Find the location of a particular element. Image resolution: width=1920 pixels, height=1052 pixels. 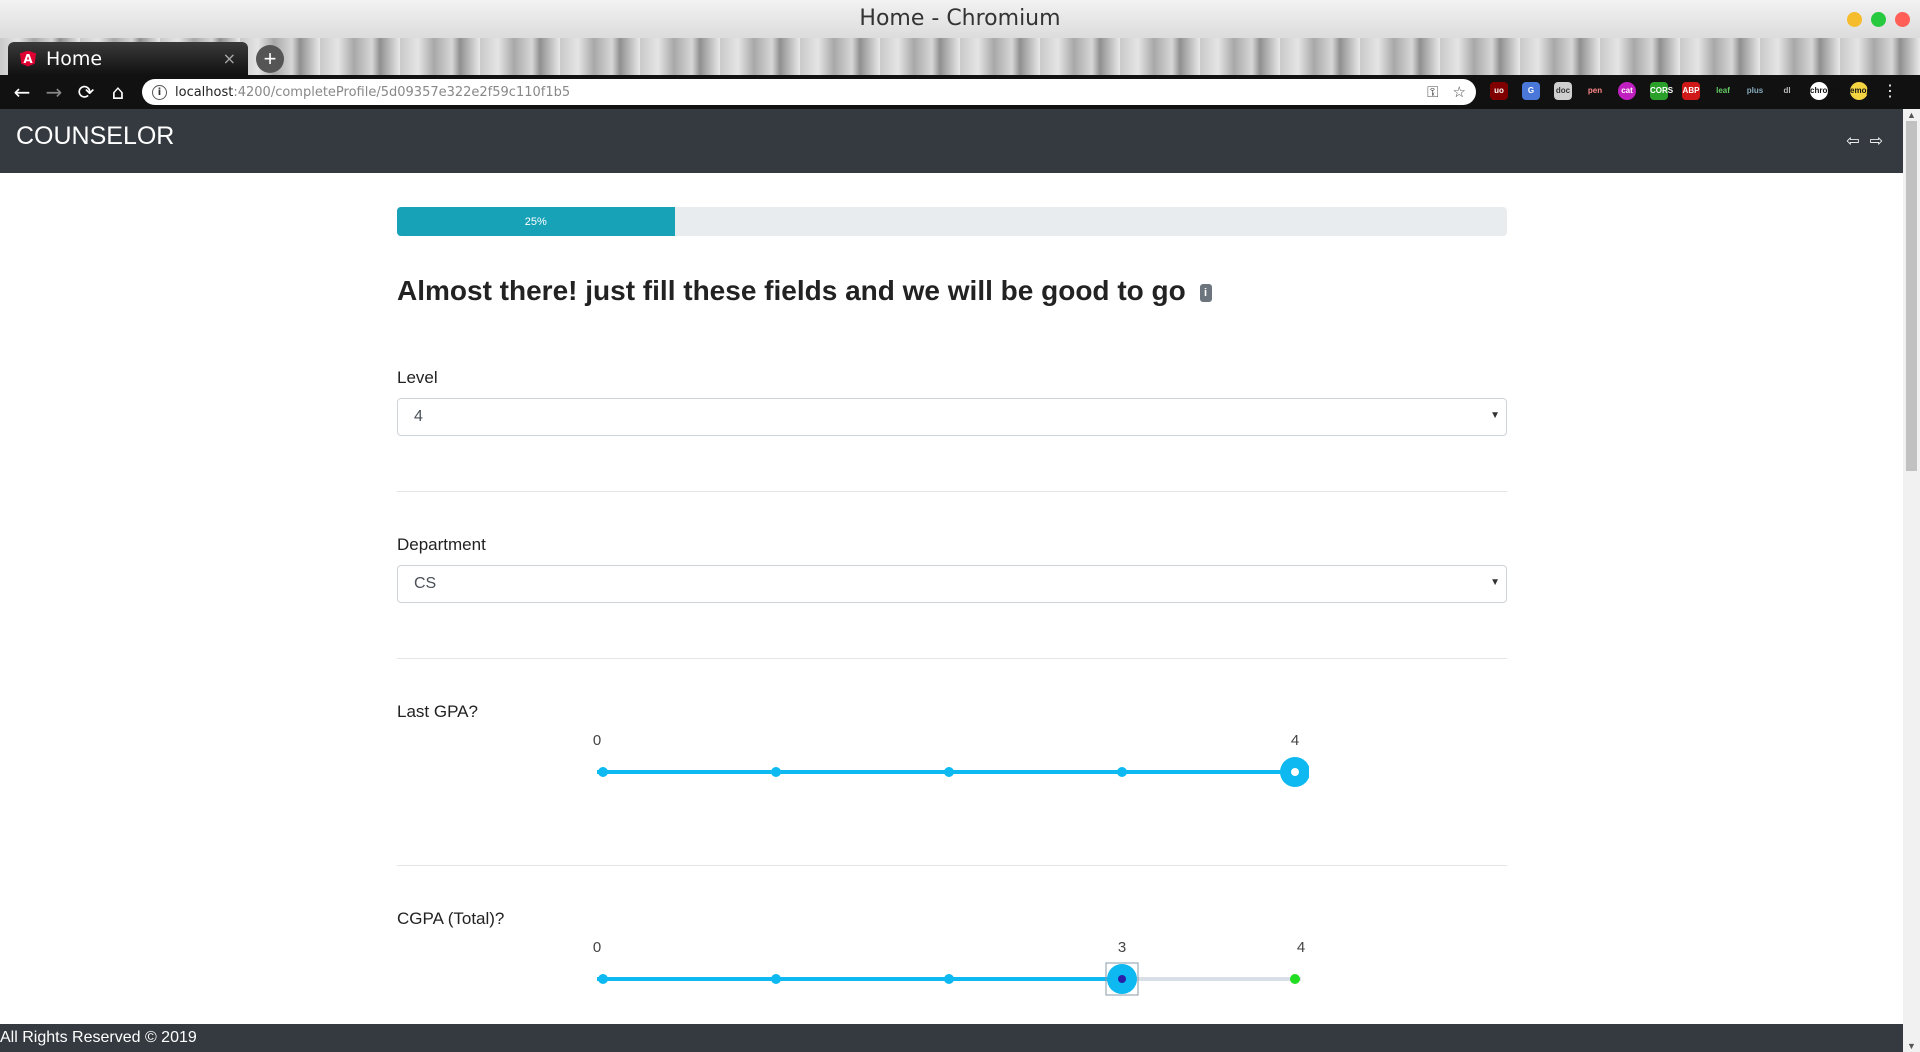

progress-label: 25% is located at coordinates (535, 221).